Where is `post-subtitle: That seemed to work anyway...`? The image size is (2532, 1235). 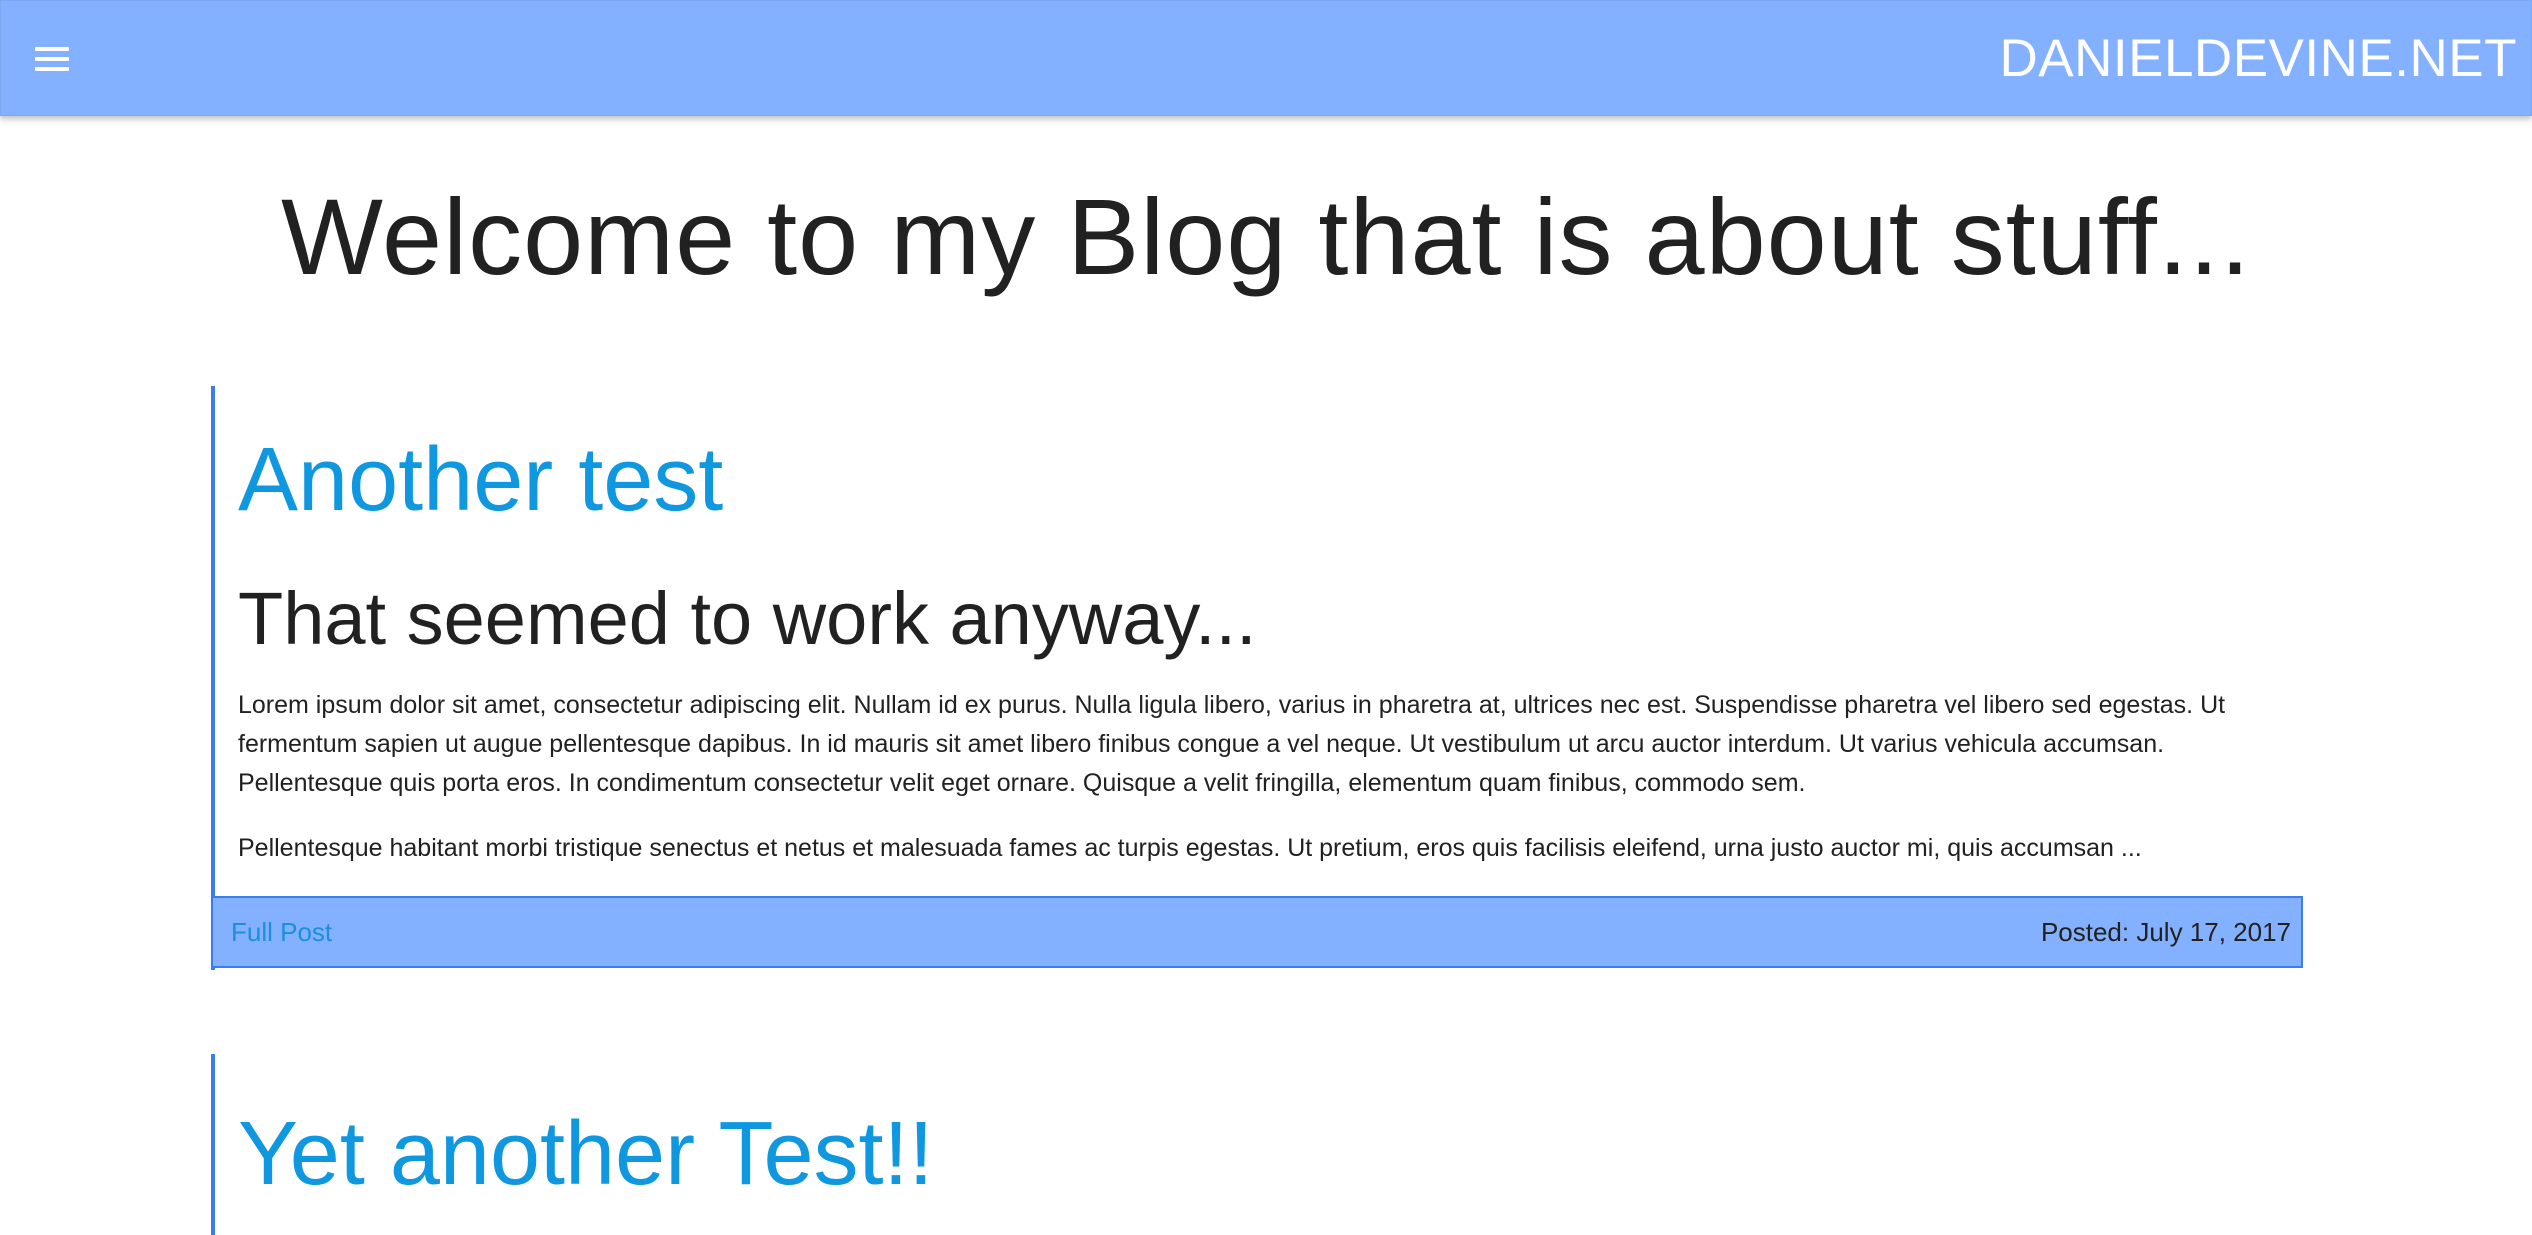 post-subtitle: That seemed to work anyway... is located at coordinates (747, 618).